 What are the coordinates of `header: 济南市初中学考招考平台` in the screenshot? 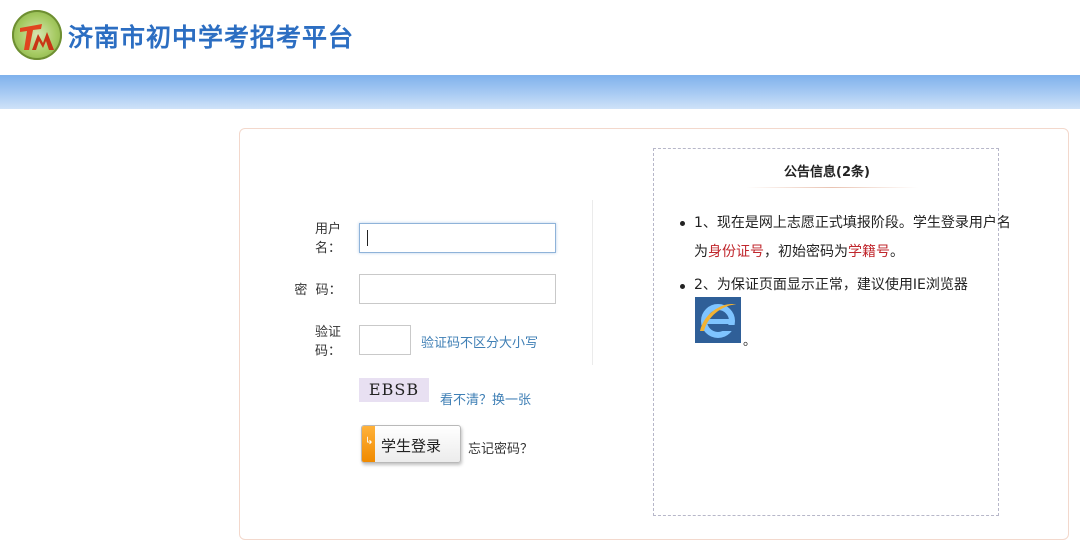 It's located at (540, 37).